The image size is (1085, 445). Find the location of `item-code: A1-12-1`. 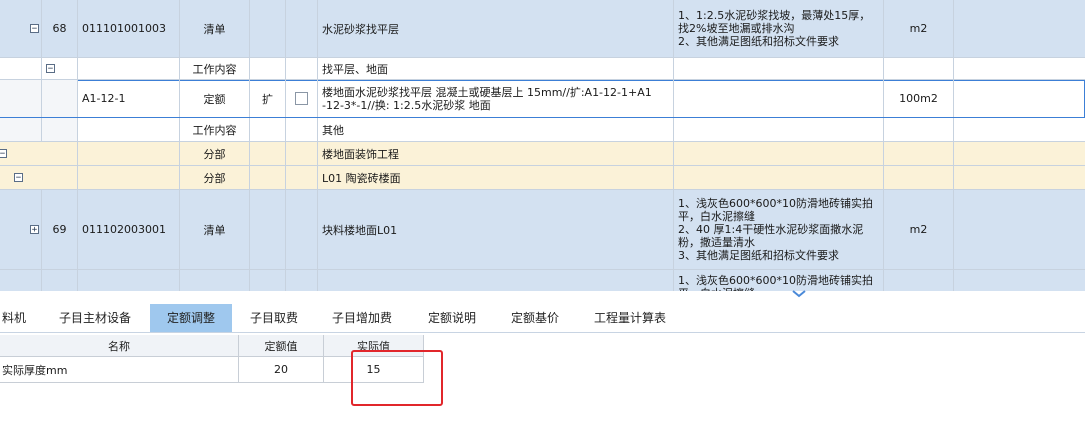

item-code: A1-12-1 is located at coordinates (129, 98).